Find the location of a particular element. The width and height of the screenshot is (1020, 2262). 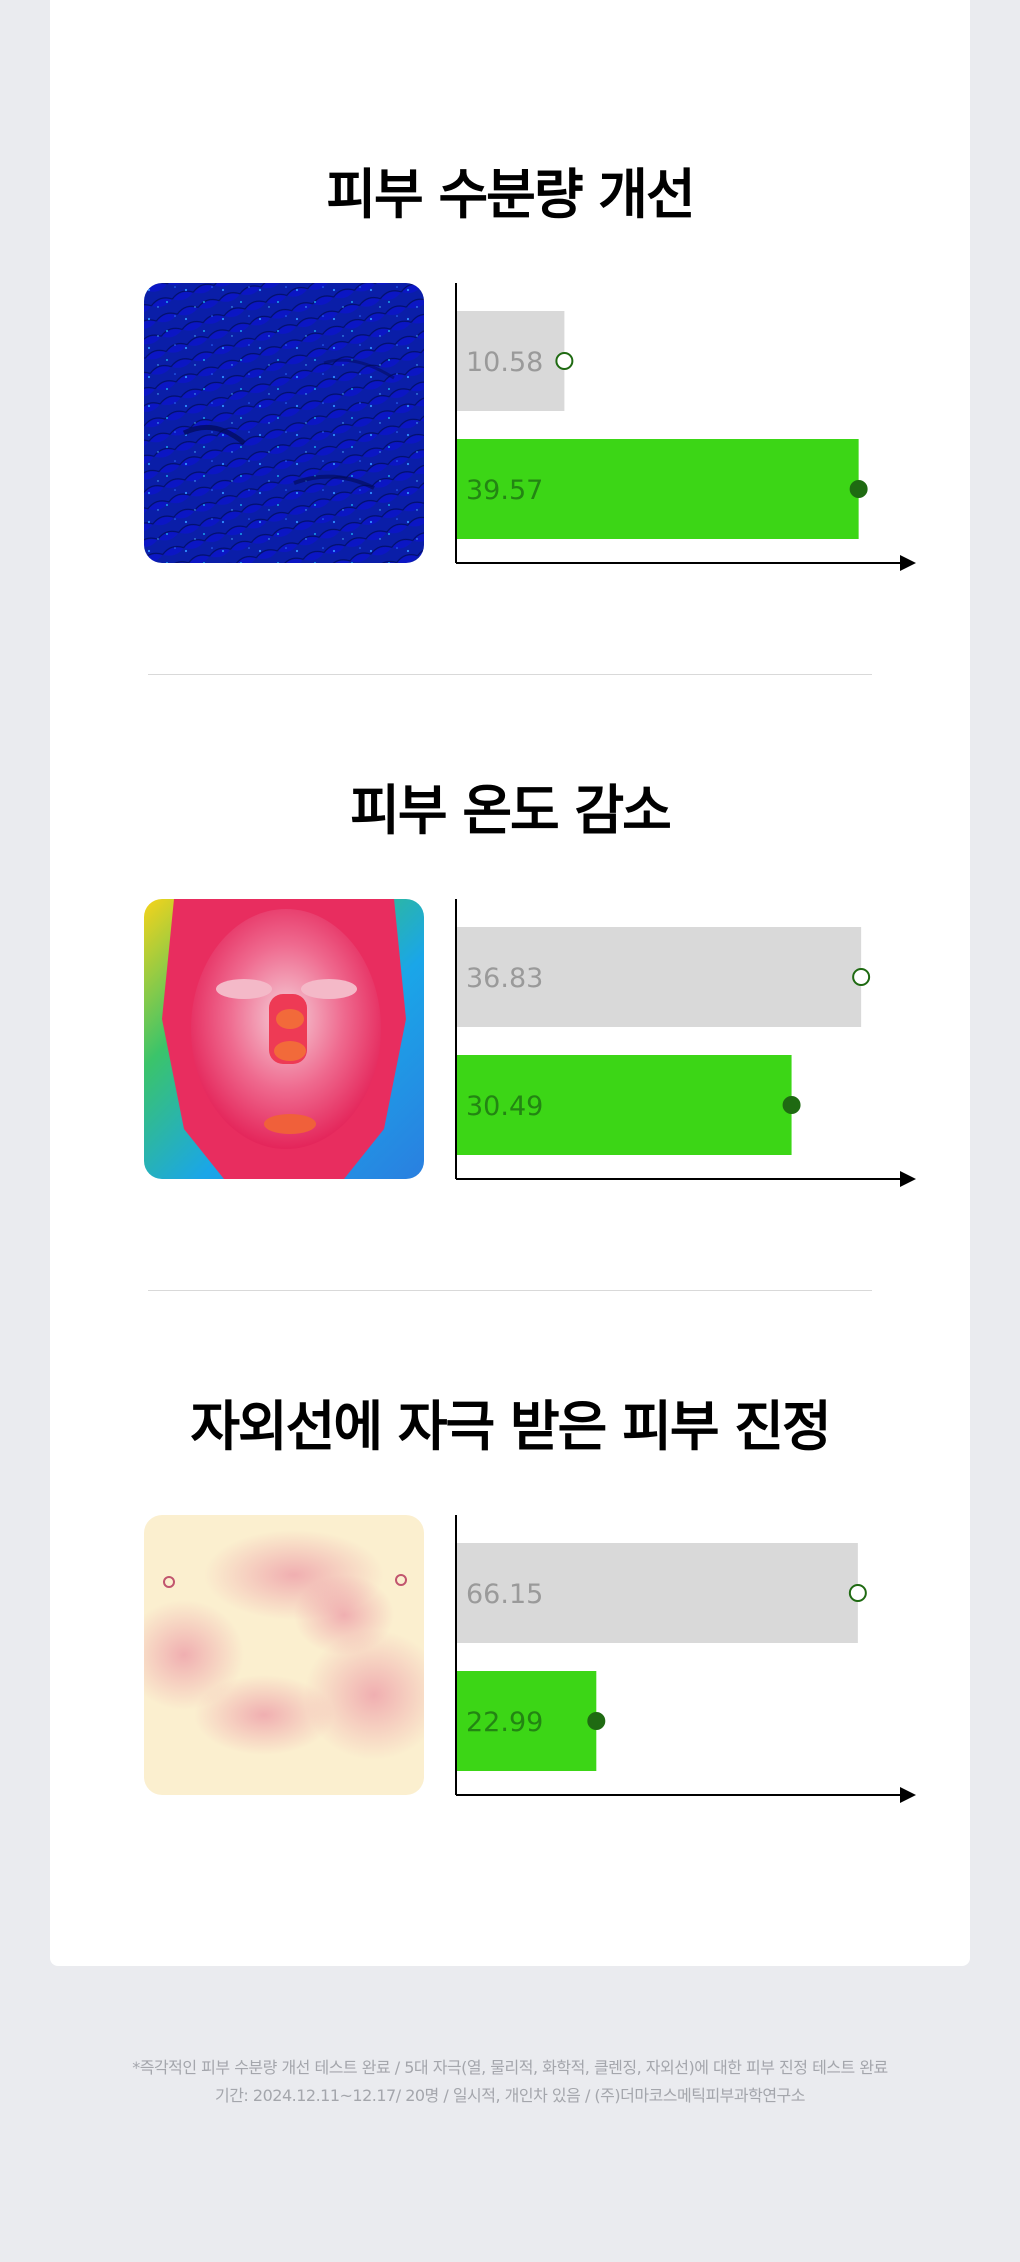

data-label: 30.49 is located at coordinates (504, 1106).